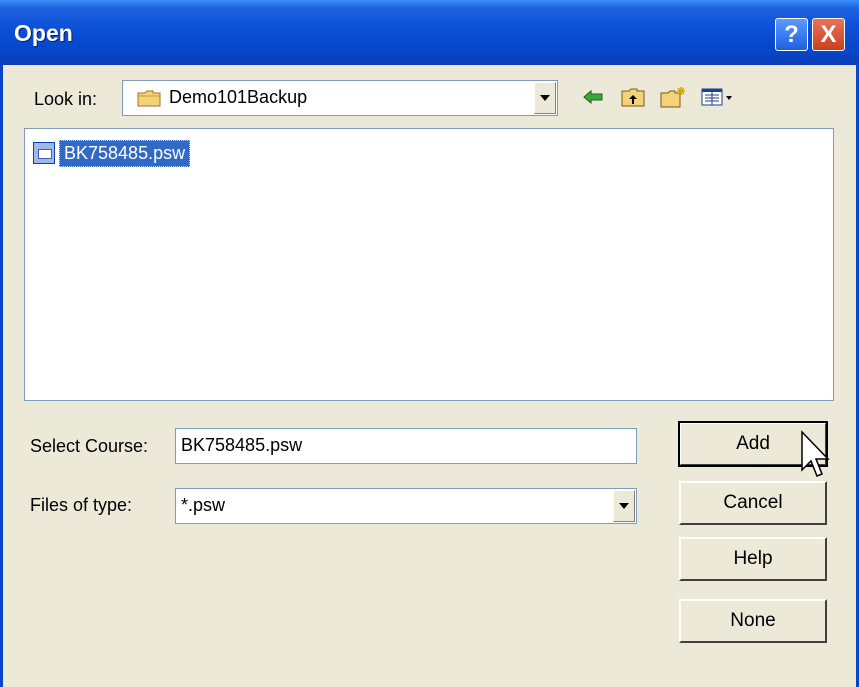  Describe the element at coordinates (81, 505) in the screenshot. I see `files-of-type-label: Files of type:` at that location.